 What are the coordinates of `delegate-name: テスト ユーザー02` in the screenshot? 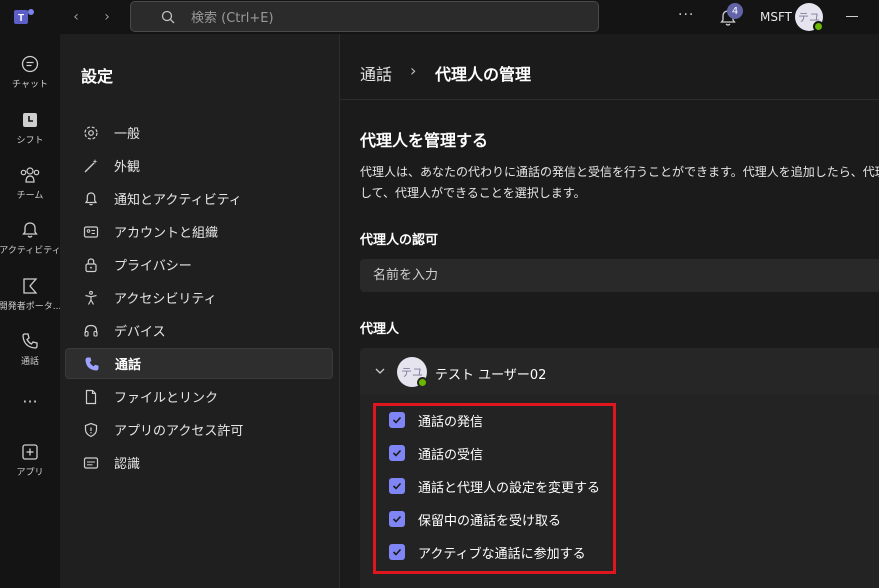 It's located at (491, 375).